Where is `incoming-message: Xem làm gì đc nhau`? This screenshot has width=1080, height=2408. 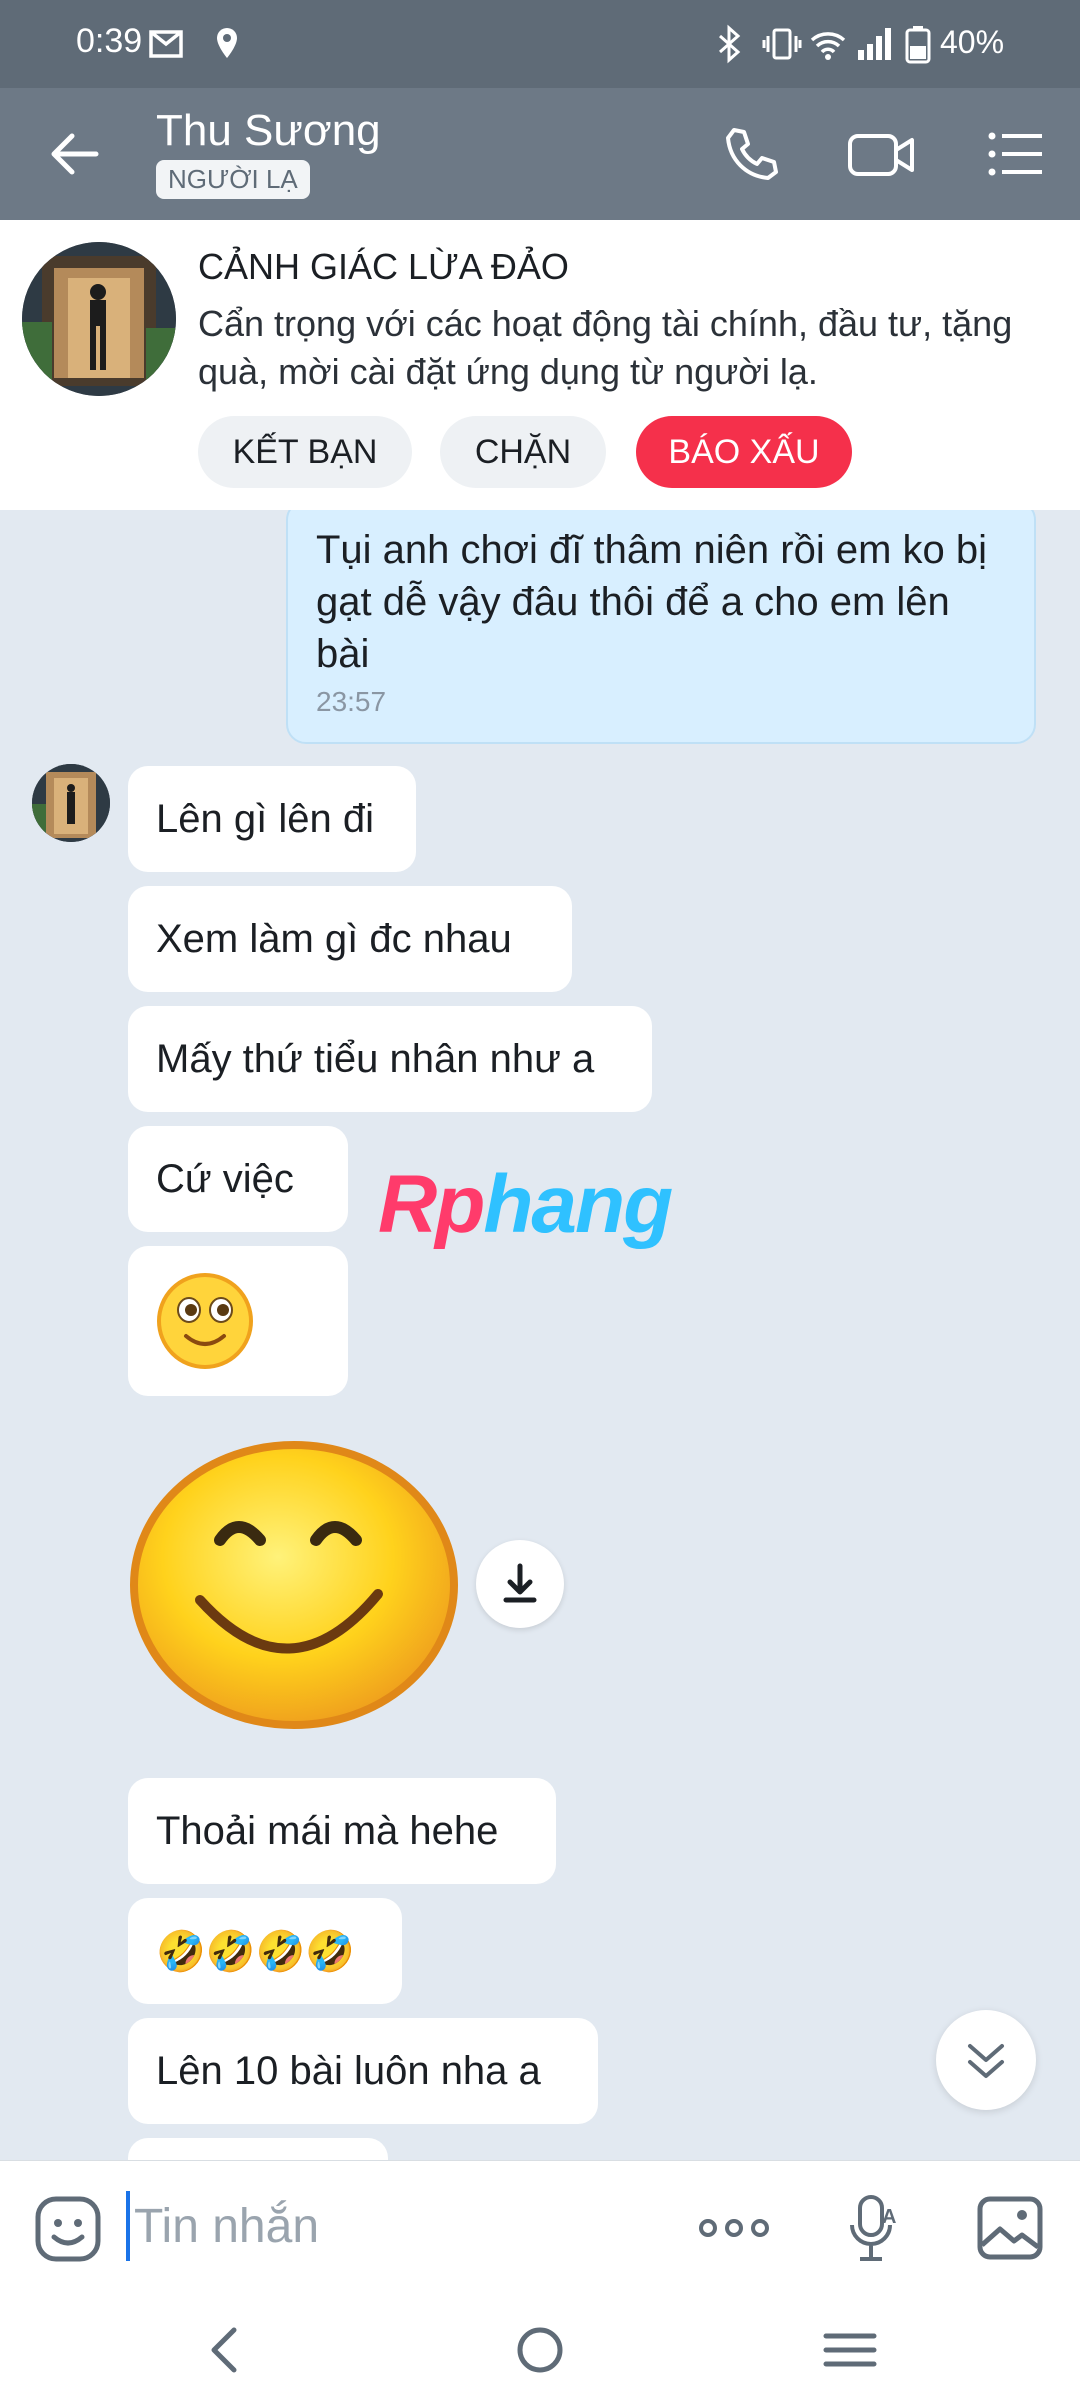
incoming-message: Xem làm gì đc nhau is located at coordinates (350, 939).